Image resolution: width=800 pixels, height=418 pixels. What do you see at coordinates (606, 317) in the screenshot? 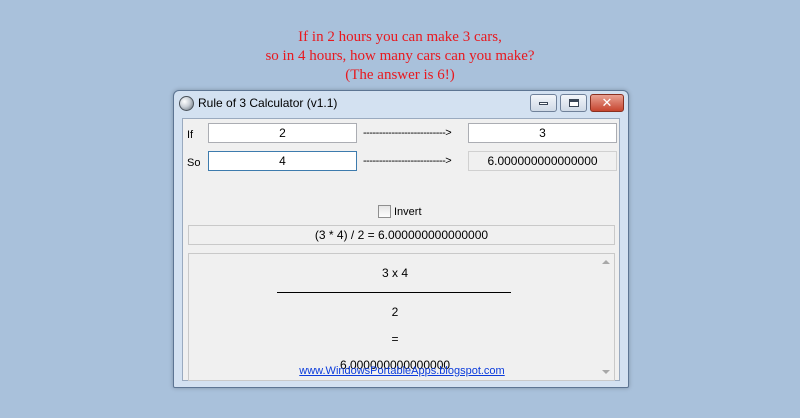
I see `formula-scrollbar` at bounding box center [606, 317].